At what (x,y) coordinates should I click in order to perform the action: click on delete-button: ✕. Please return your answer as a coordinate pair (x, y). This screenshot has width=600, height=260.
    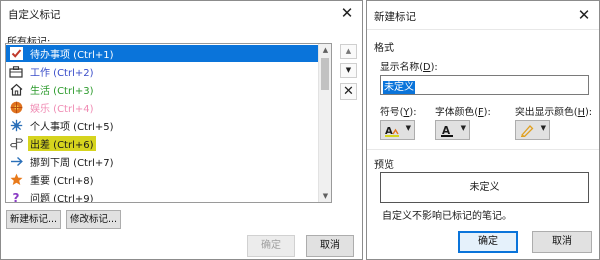
    Looking at the image, I should click on (348, 91).